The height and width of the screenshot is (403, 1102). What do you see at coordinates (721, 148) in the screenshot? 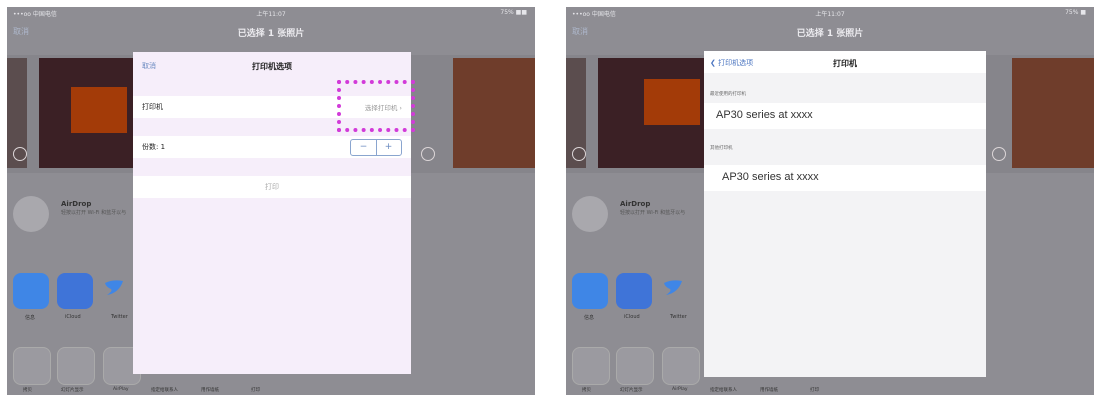
I see `other-printers-header: 其他打印机` at bounding box center [721, 148].